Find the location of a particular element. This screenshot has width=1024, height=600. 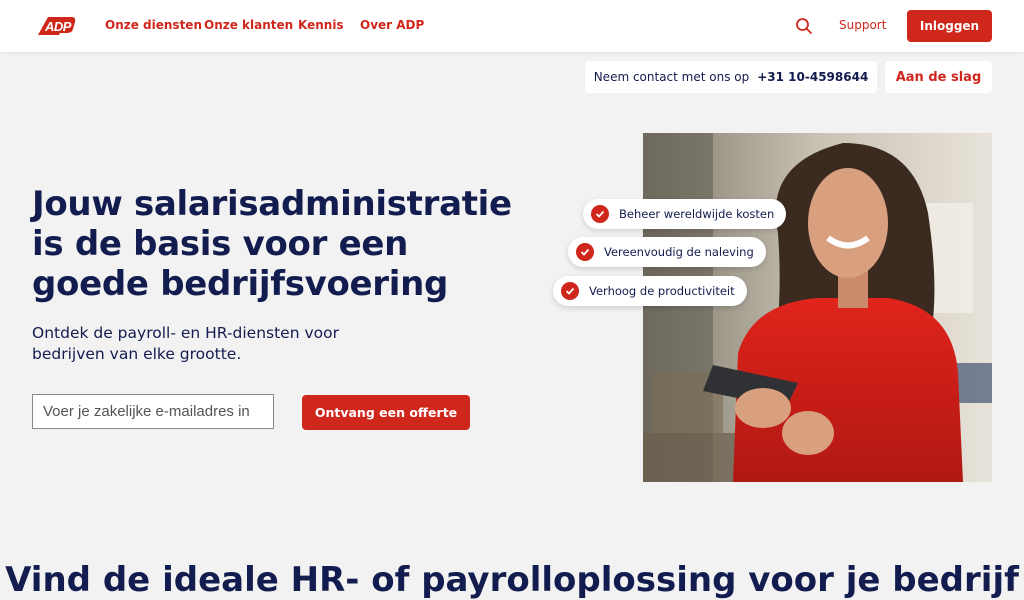

support-link: Support is located at coordinates (862, 25).